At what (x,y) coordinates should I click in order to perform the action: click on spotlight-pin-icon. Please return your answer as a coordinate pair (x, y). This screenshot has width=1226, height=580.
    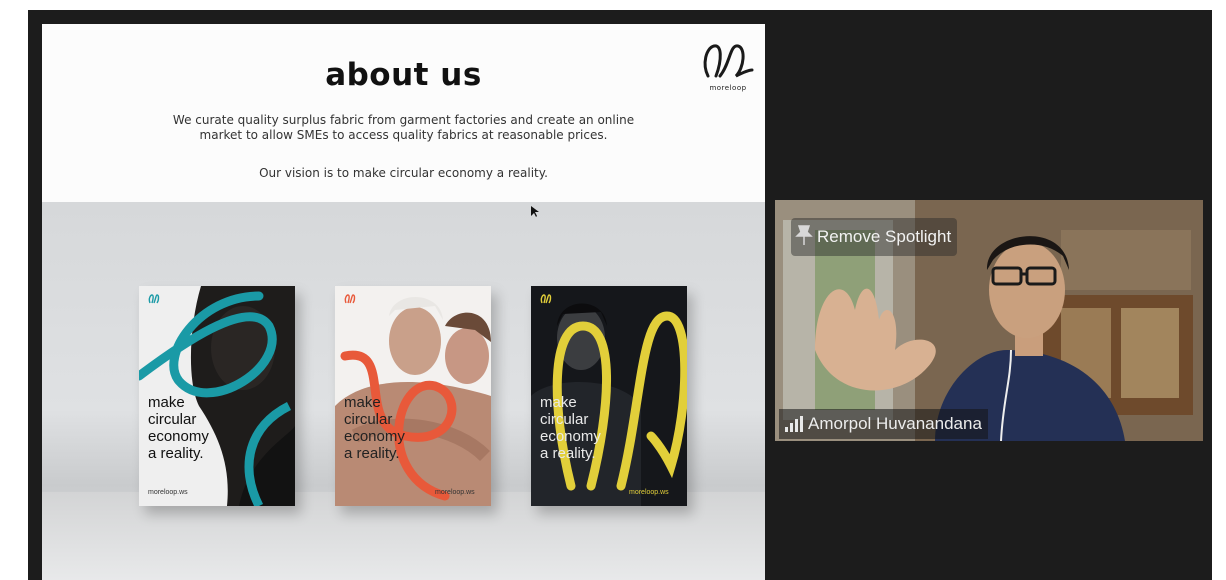
    Looking at the image, I should click on (804, 237).